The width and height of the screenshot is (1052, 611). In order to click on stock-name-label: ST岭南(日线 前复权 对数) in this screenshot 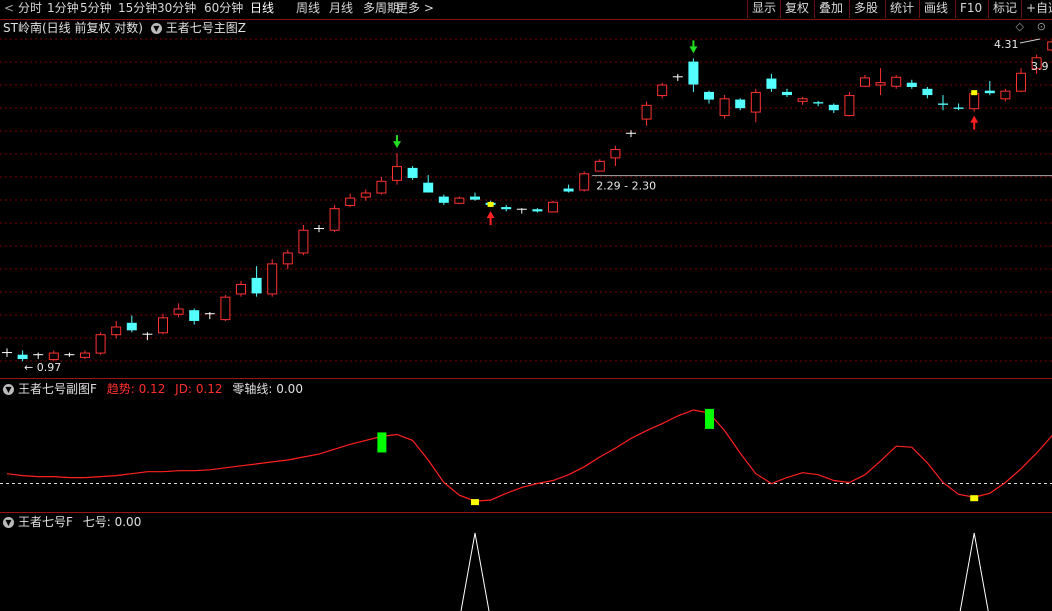, I will do `click(73, 28)`.